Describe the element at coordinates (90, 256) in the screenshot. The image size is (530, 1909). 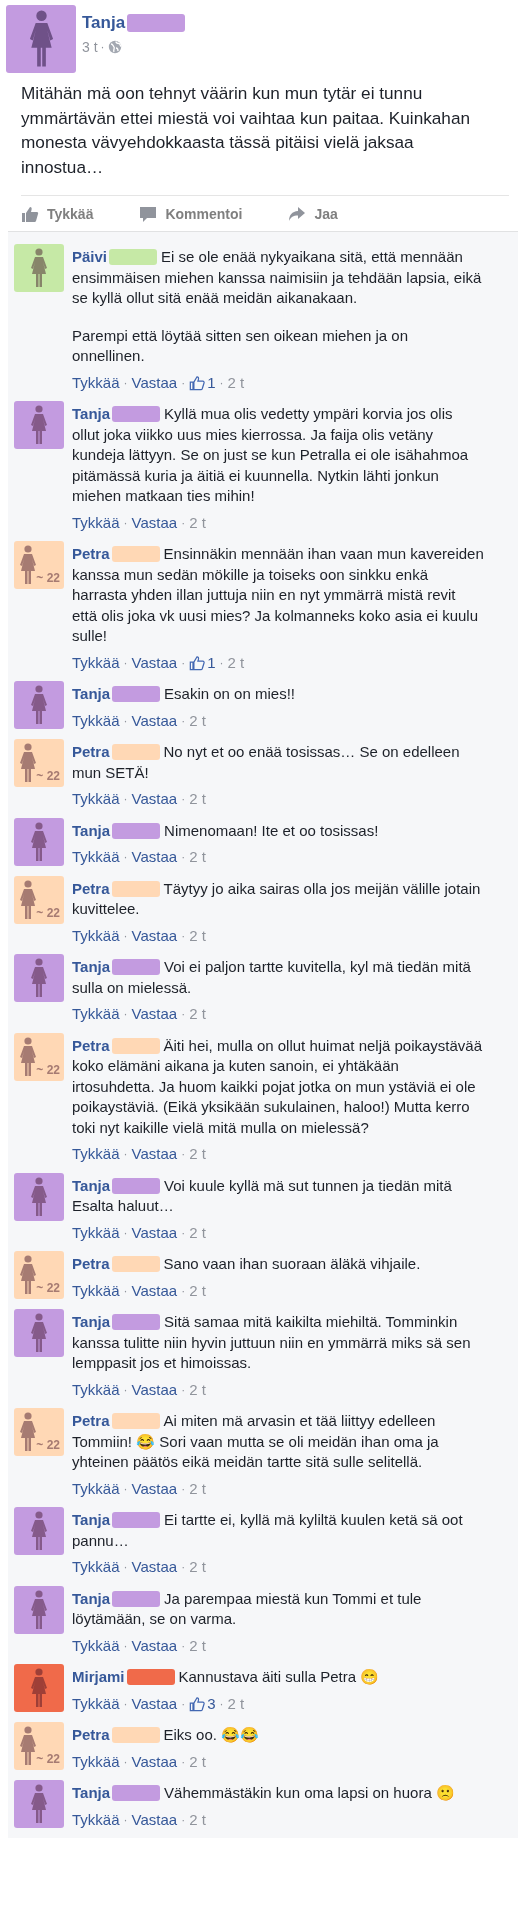
I see `author-name: Päivi` at that location.